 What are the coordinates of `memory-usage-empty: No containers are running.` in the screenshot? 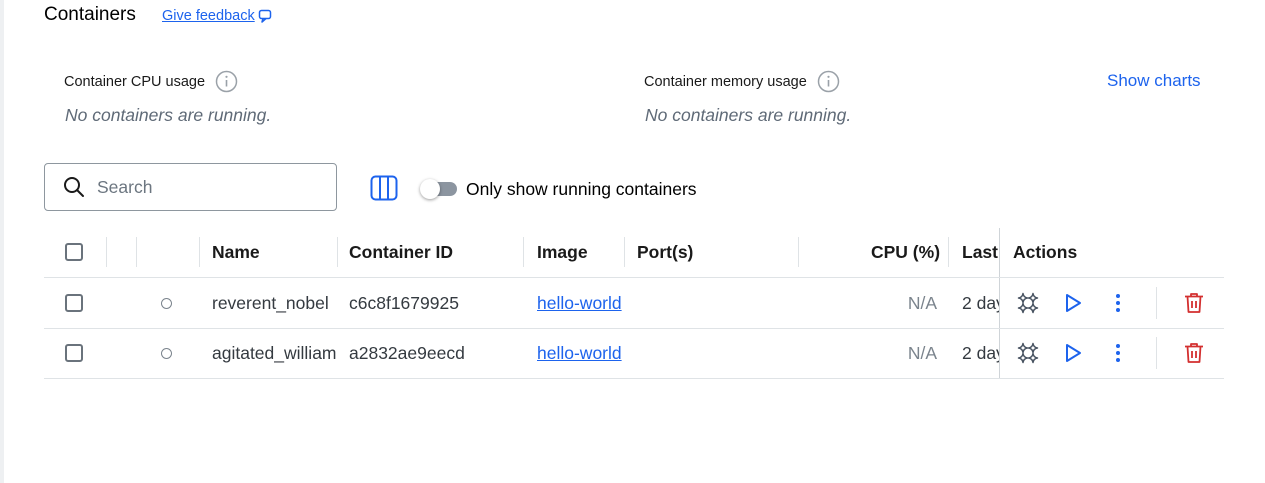 It's located at (748, 115).